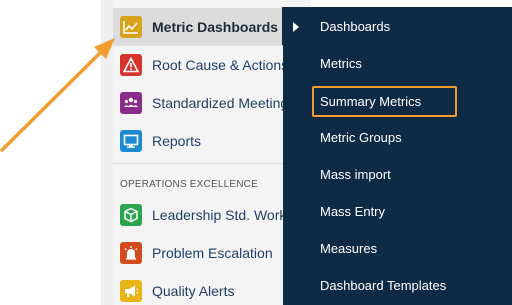 The image size is (512, 305). I want to click on megaphone-icon, so click(131, 291).